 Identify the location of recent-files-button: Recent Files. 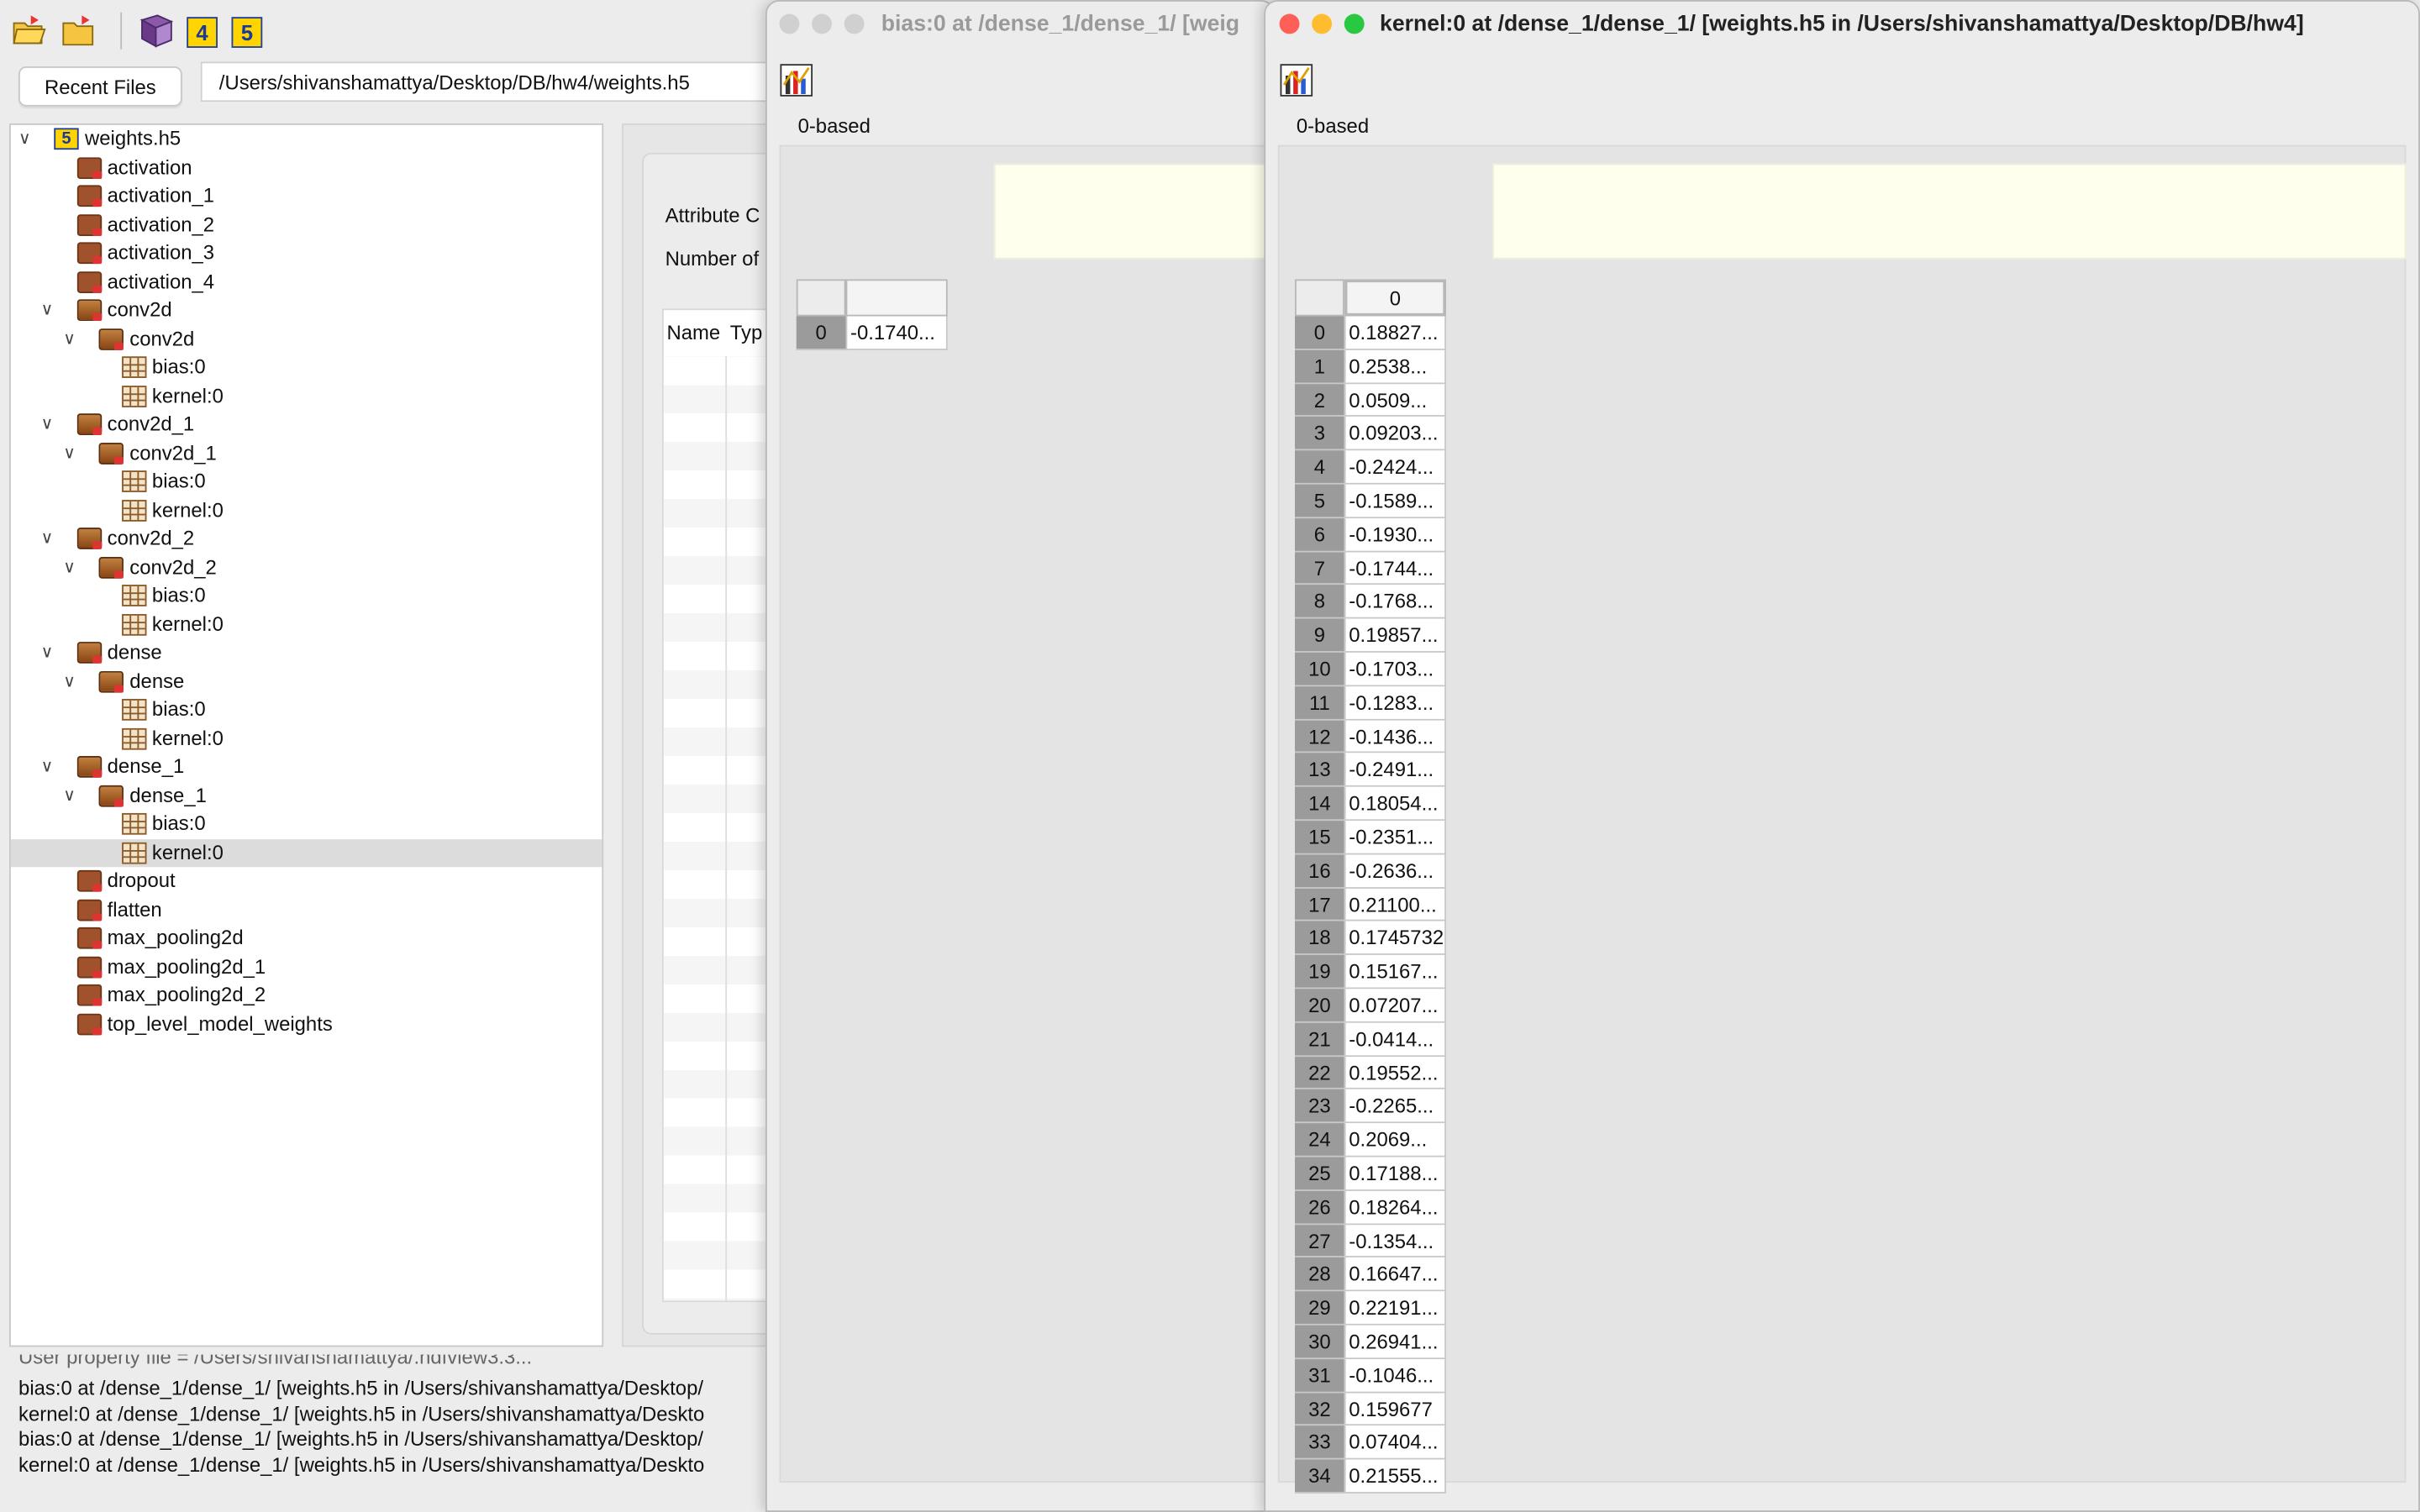
(100, 86).